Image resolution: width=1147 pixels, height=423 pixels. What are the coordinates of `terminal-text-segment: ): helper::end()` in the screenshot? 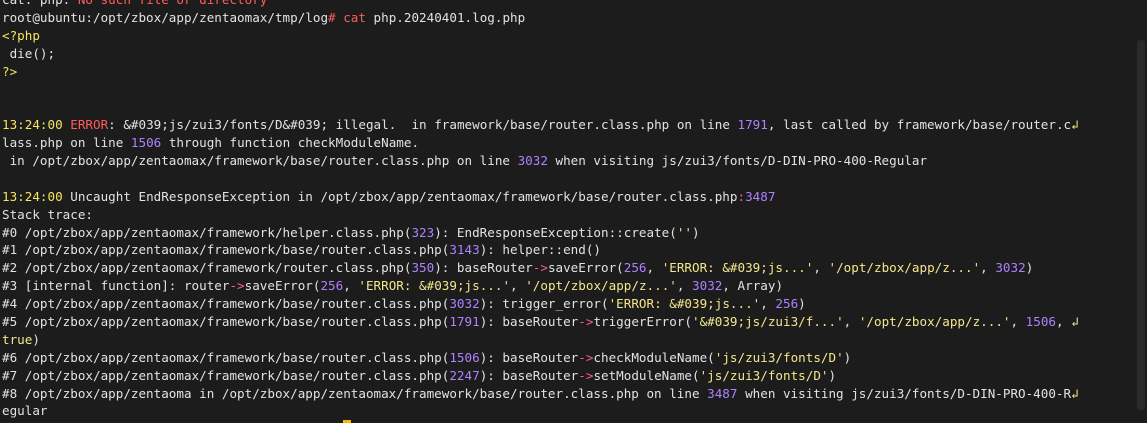 It's located at (540, 250).